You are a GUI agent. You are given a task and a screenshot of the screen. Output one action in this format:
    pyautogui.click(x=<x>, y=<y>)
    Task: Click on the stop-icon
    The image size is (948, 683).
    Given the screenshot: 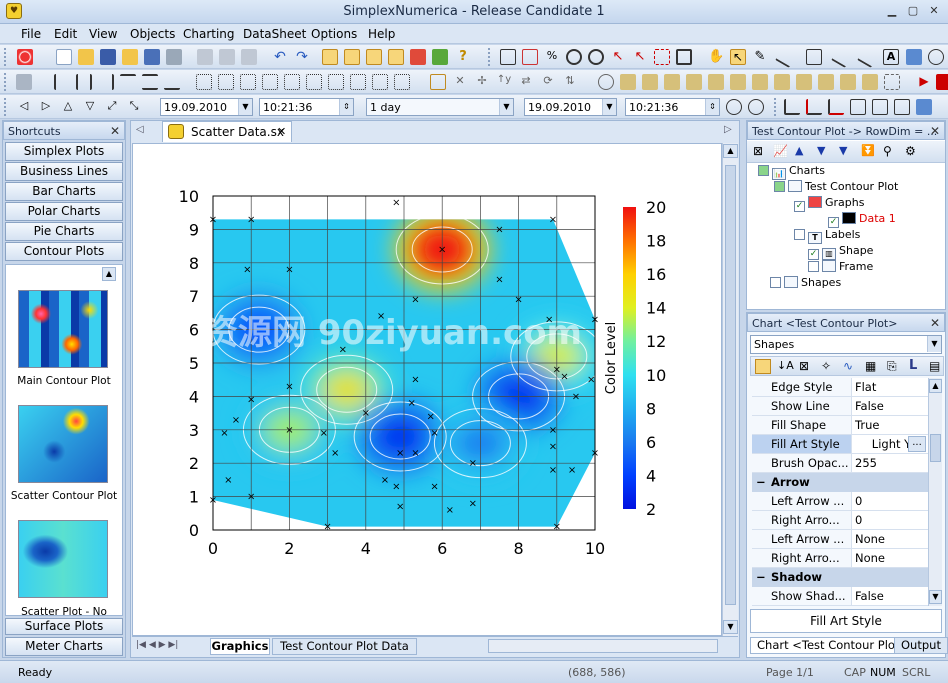 What is the action you would take?
    pyautogui.click(x=942, y=82)
    